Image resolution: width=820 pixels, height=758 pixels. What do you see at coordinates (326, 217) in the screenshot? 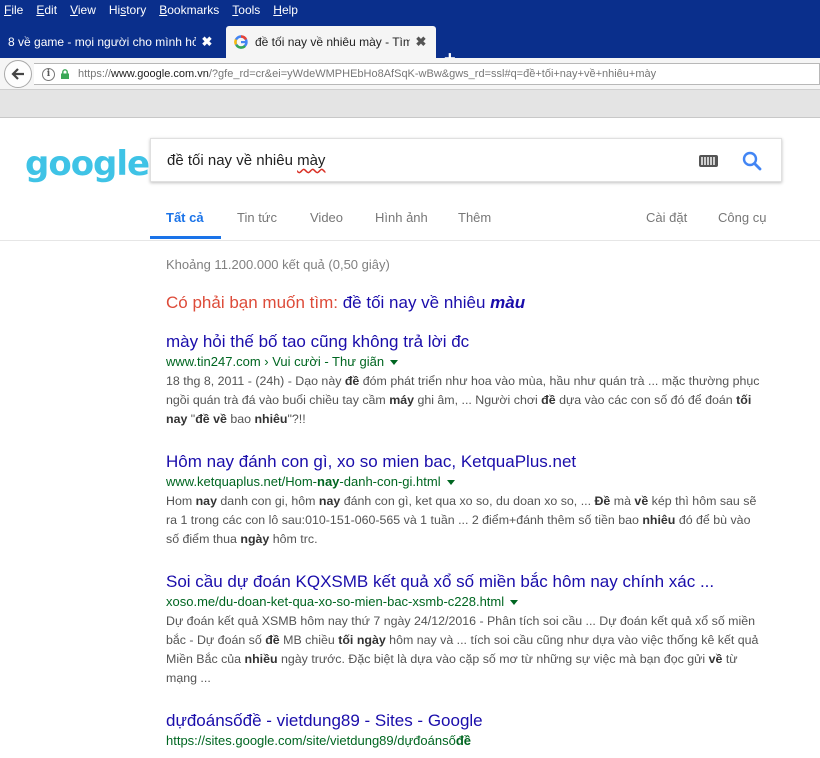
I see `tab-video: Video` at bounding box center [326, 217].